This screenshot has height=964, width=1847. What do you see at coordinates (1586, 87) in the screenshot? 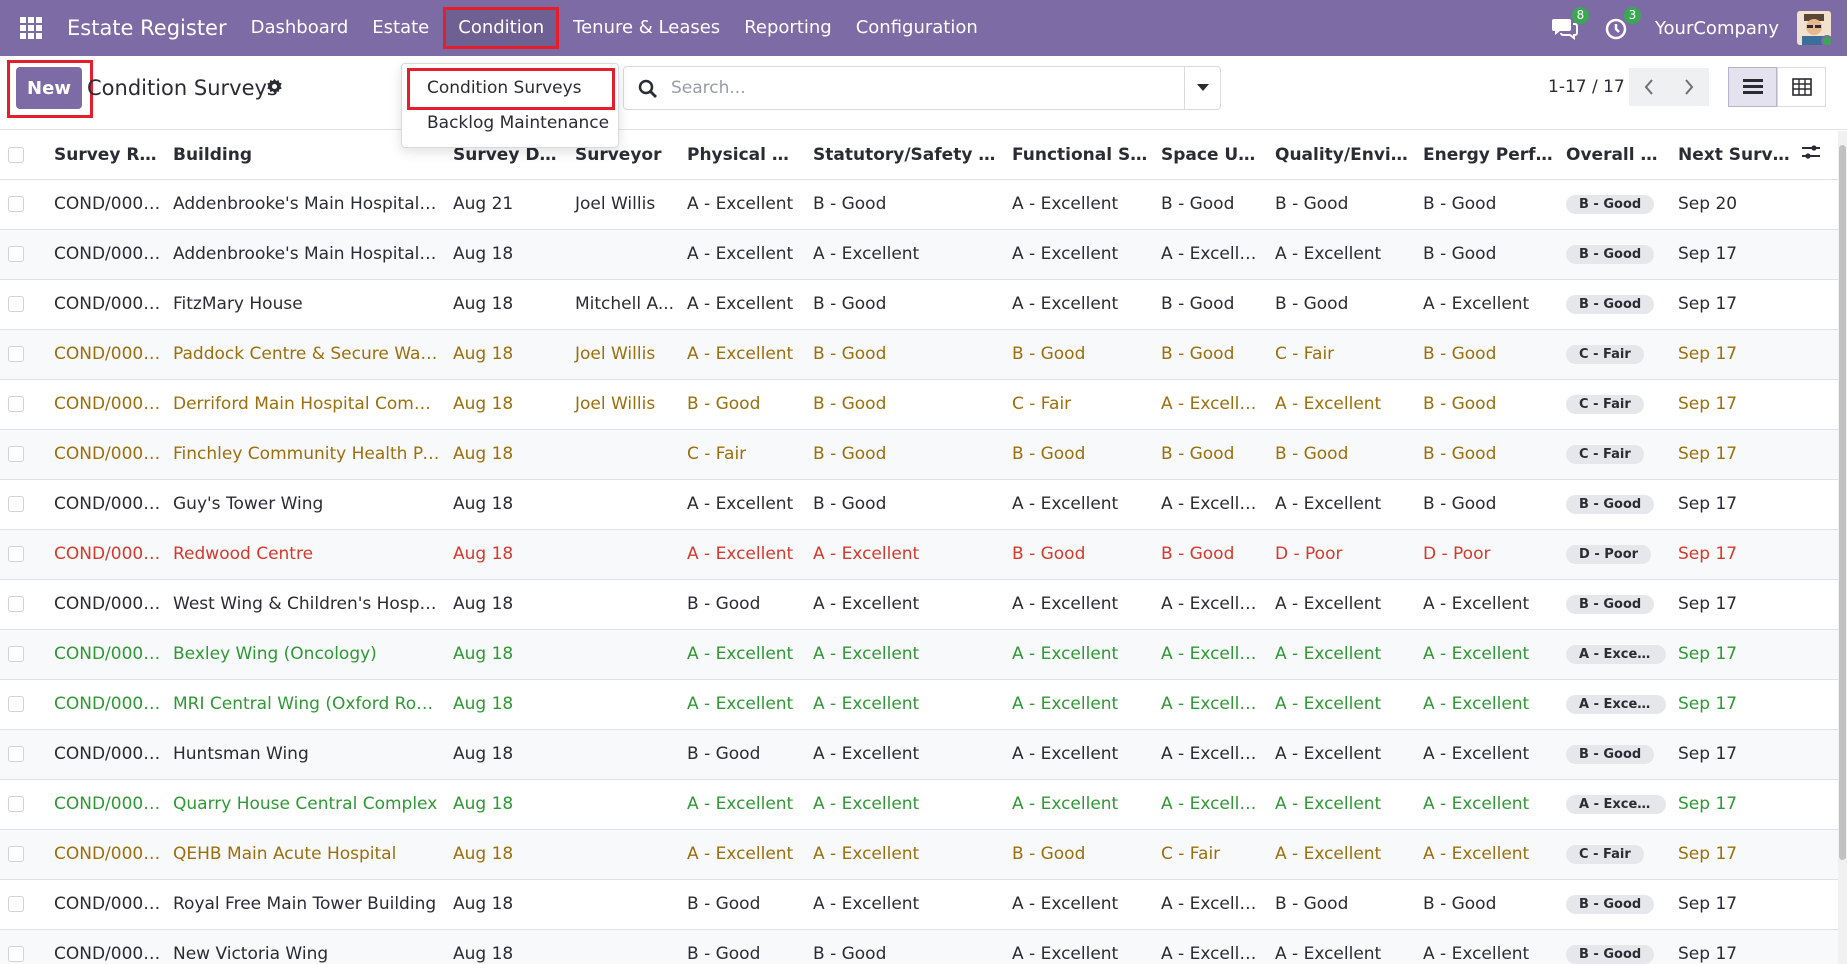
I see `pager-value: 1-17 / 17` at bounding box center [1586, 87].